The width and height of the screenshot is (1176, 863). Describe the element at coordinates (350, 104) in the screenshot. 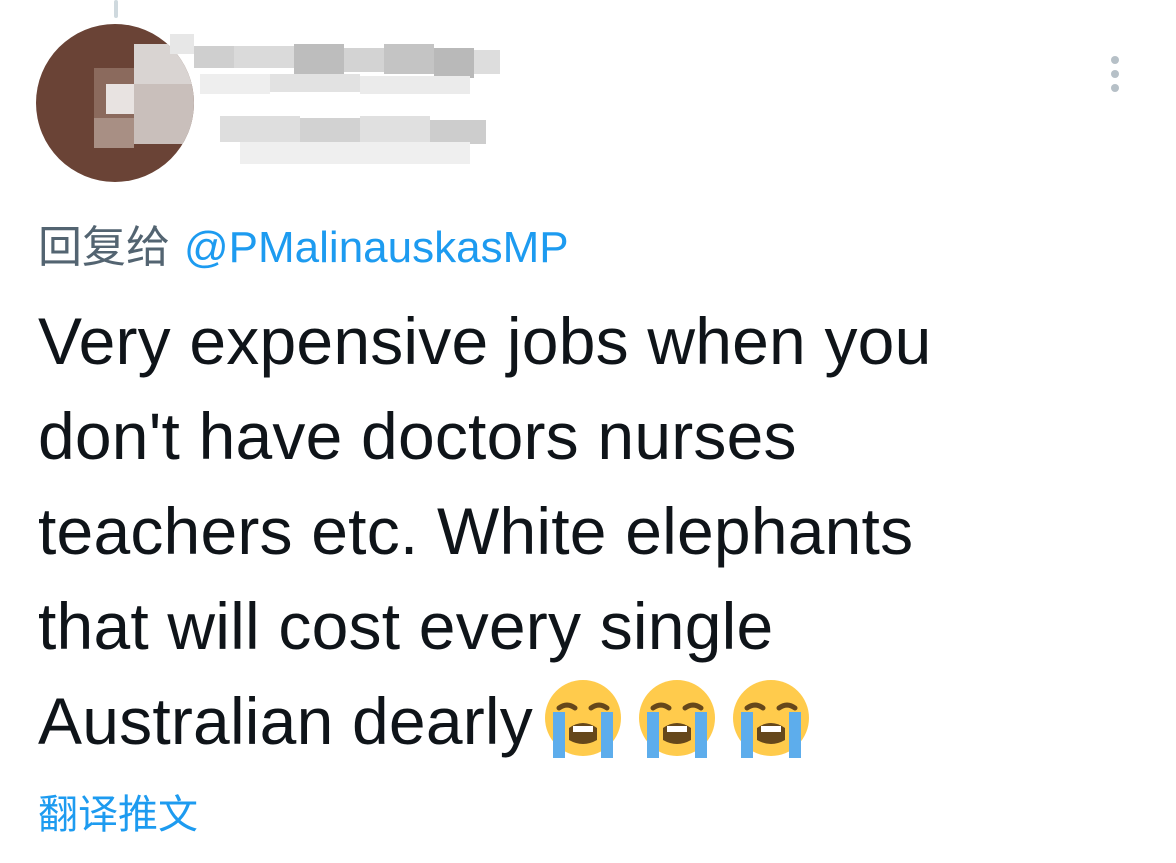

I see `author-name-pixelated` at that location.